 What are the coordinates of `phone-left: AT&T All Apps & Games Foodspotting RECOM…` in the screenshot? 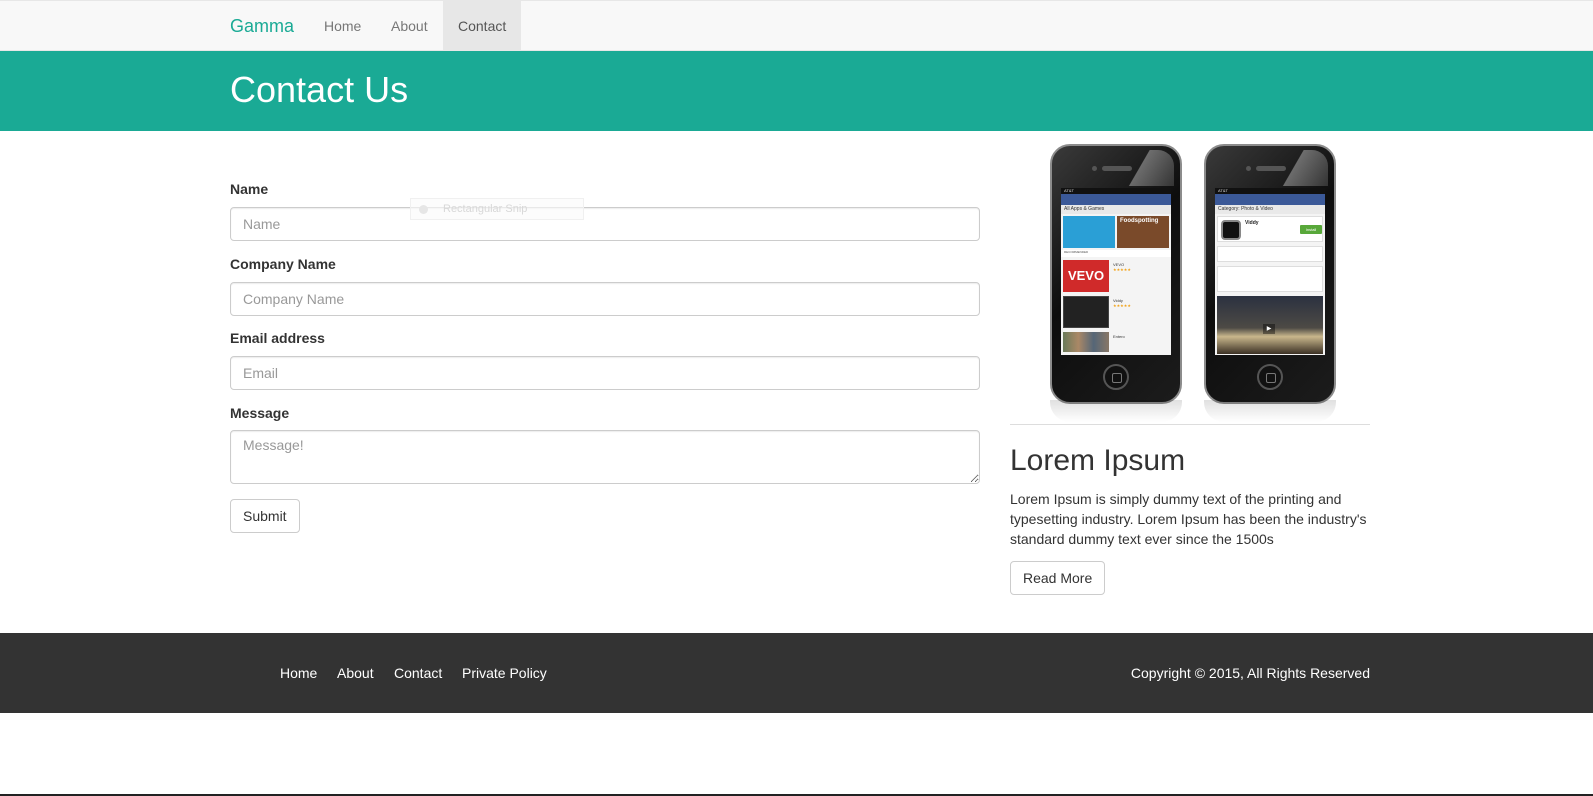 It's located at (1116, 274).